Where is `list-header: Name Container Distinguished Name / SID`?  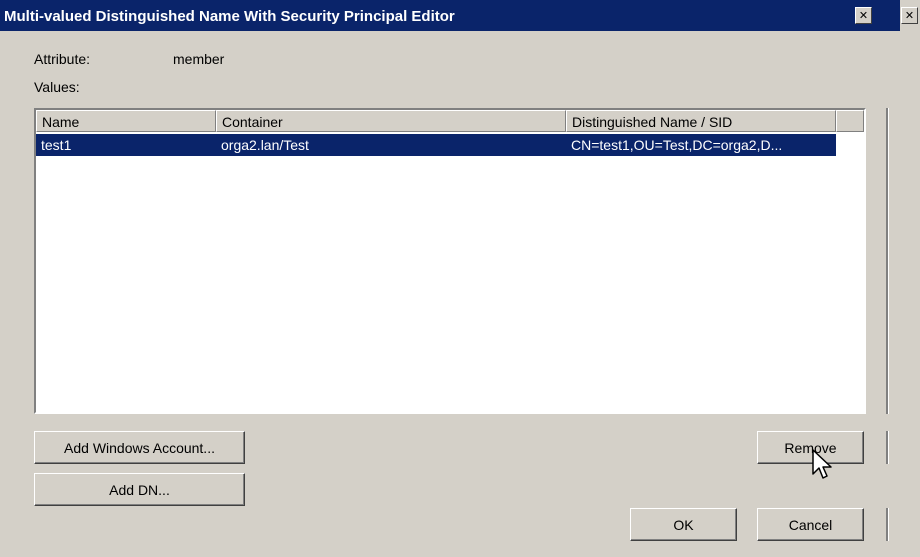
list-header: Name Container Distinguished Name / SID is located at coordinates (450, 121).